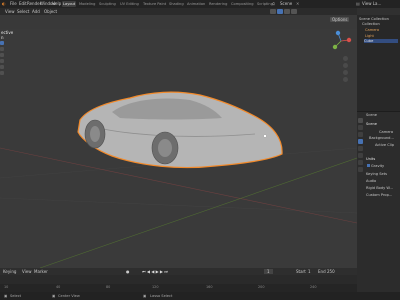 Image resolution: width=400 pixels, height=300 pixels. I want to click on workspace-tab-sculpting: Sculpting, so click(107, 4).